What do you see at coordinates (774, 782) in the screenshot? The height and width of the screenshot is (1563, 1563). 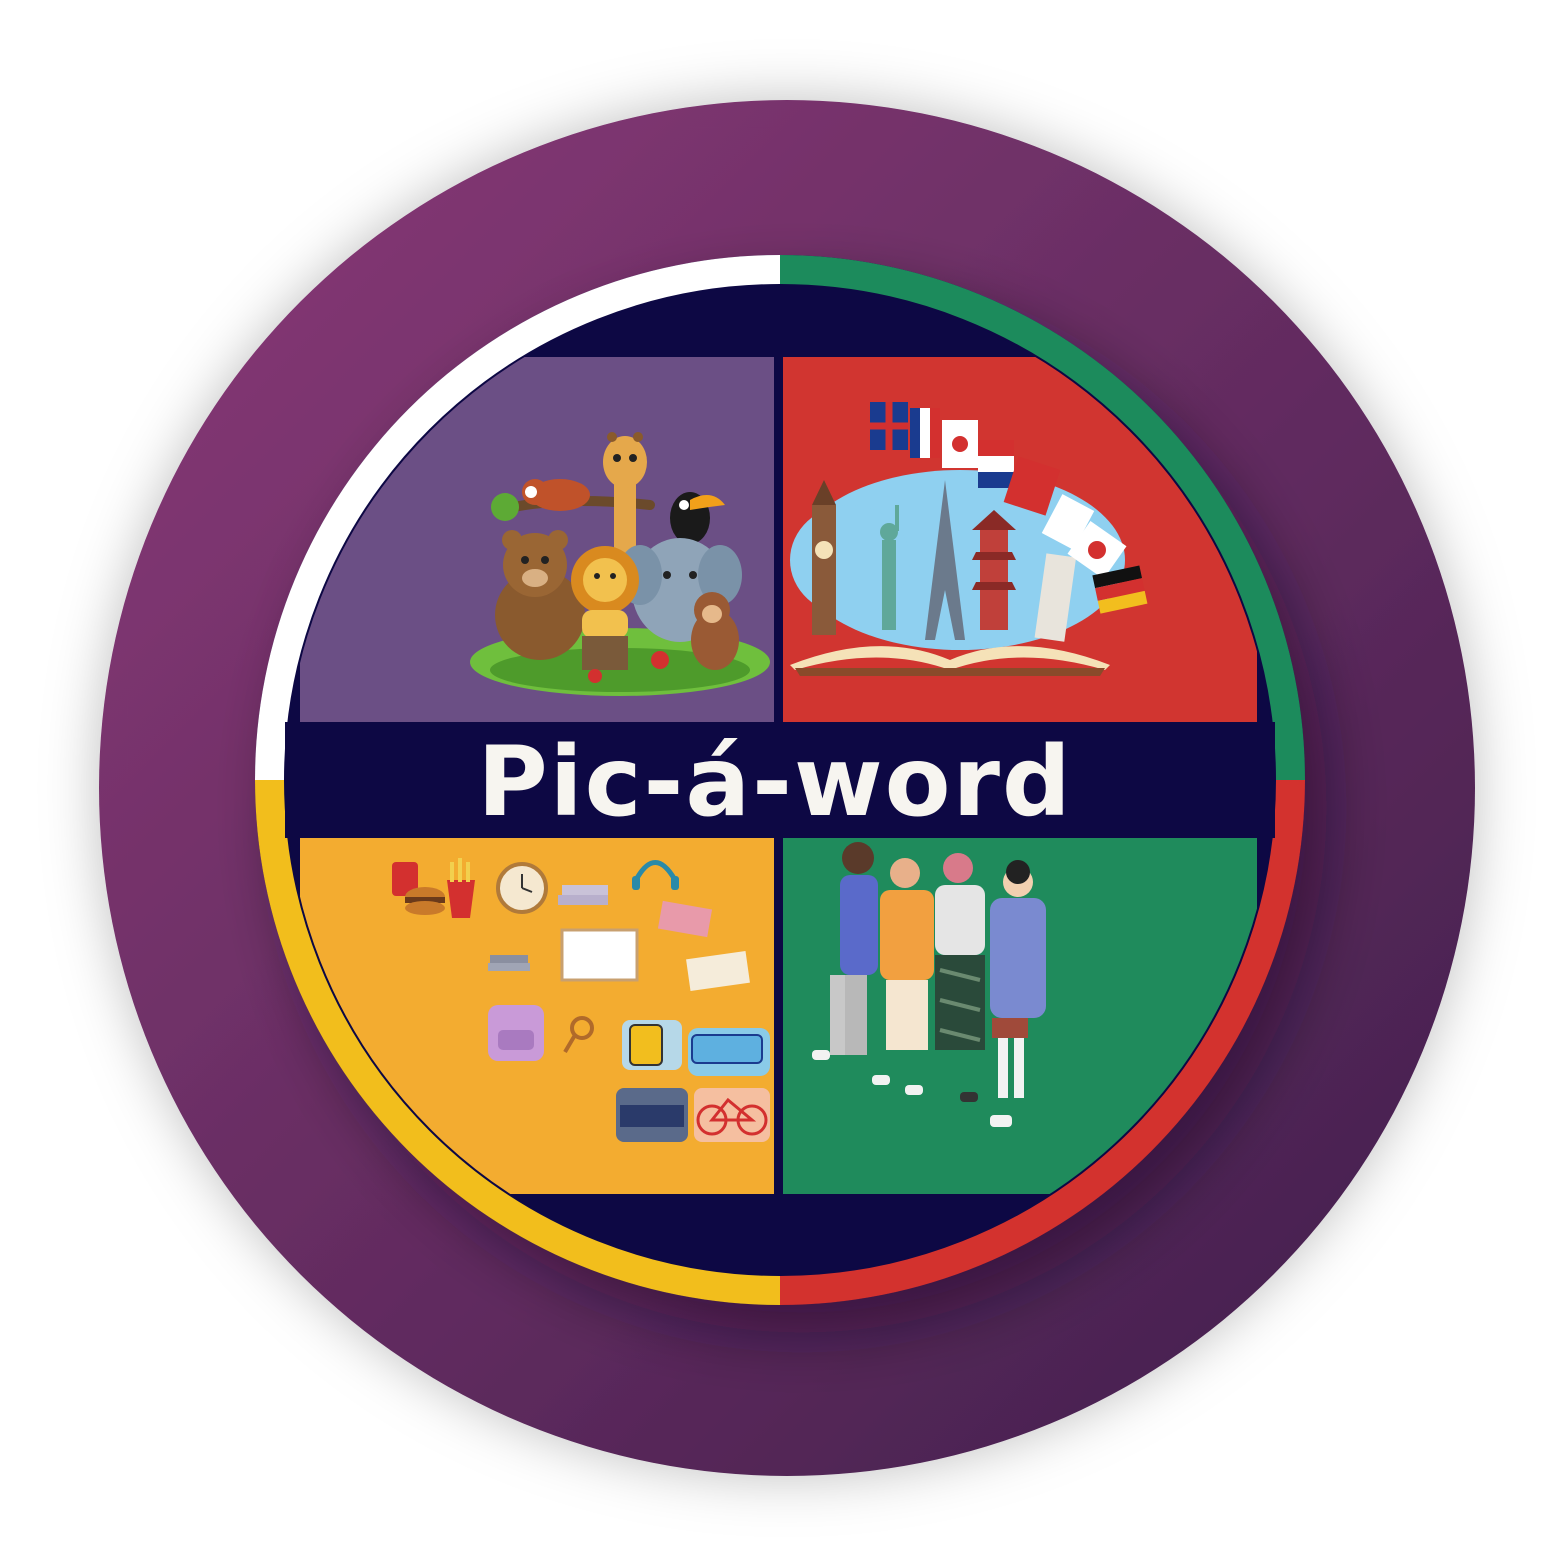 I see `logo-title: Pic-á-word` at bounding box center [774, 782].